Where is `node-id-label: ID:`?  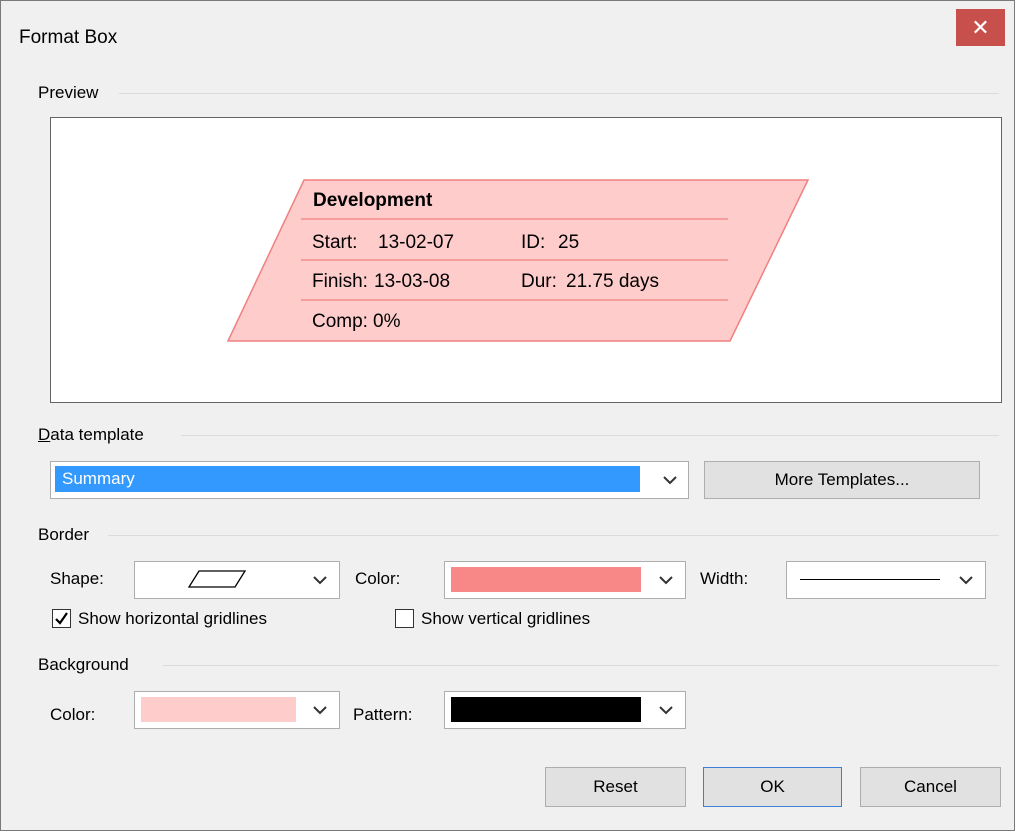
node-id-label: ID: is located at coordinates (533, 242).